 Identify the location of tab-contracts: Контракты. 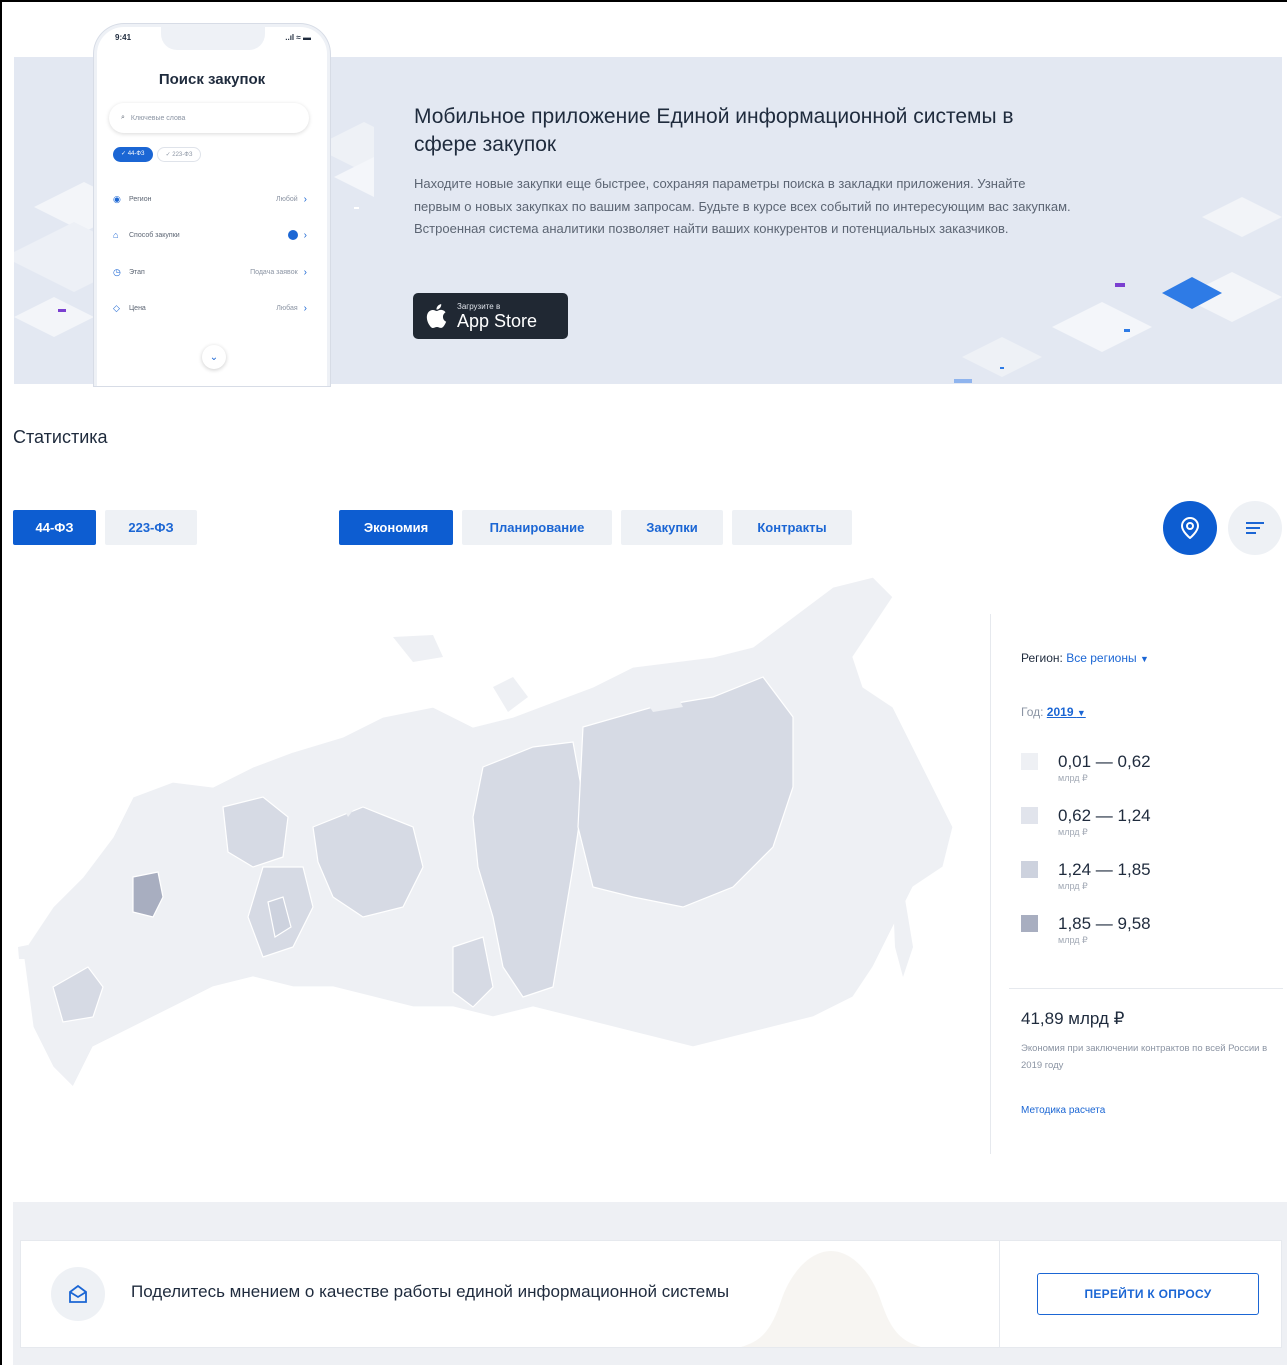
(792, 527).